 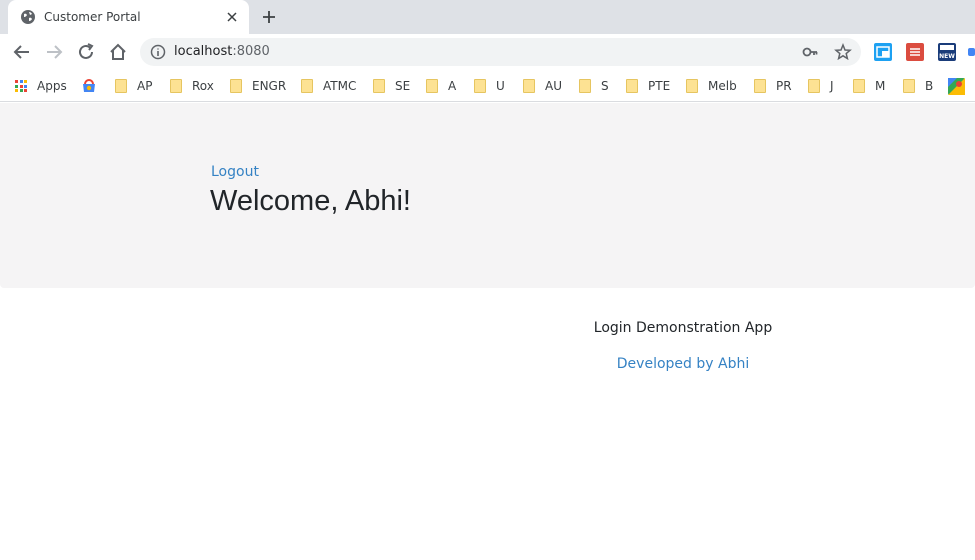 I want to click on chrome-web-store-icon, so click(x=89, y=85).